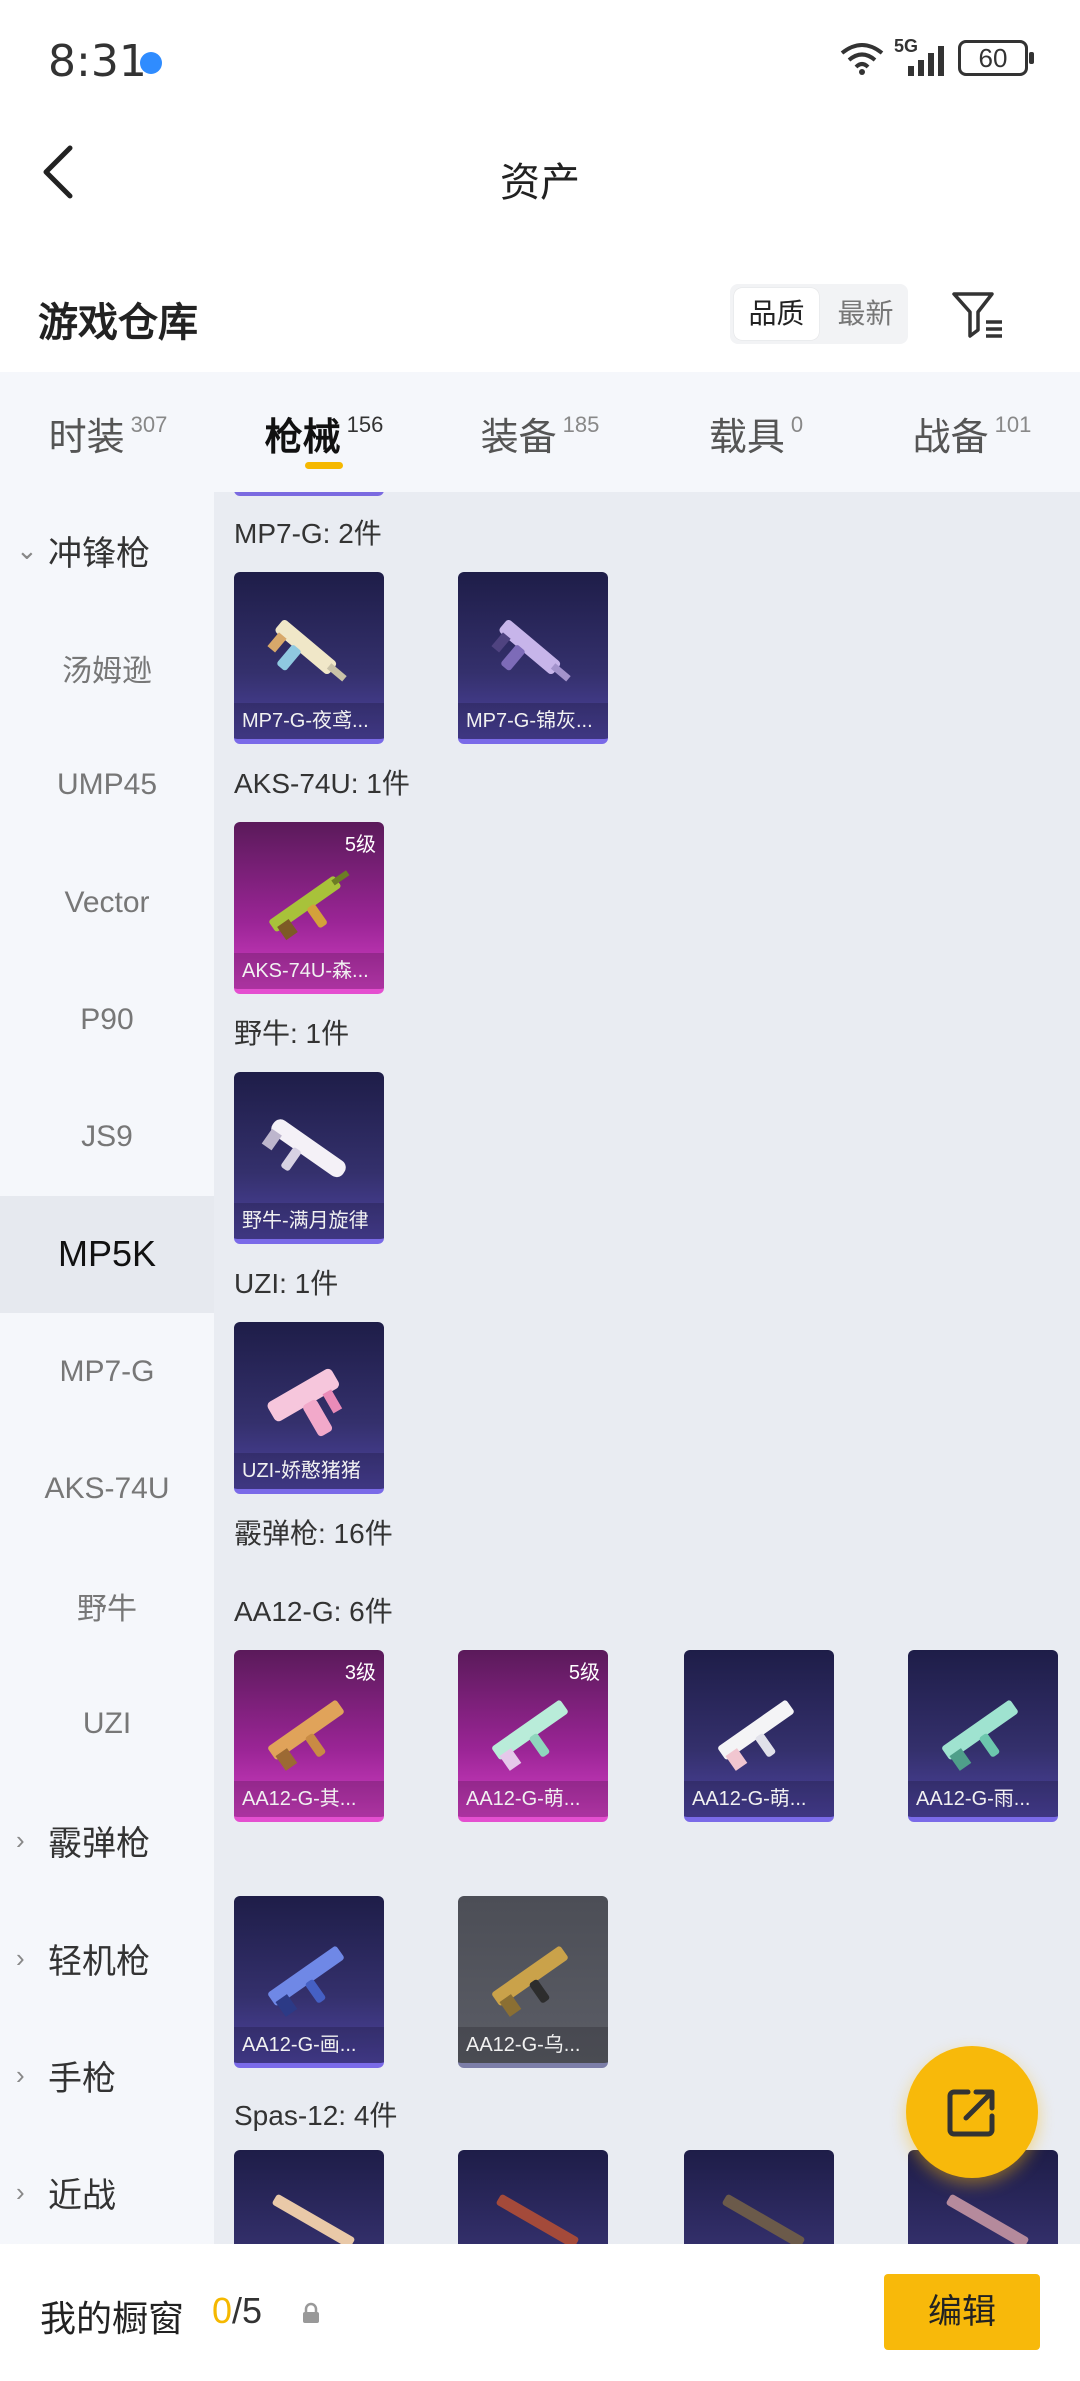  I want to click on showcase-used: 0, so click(222, 2310).